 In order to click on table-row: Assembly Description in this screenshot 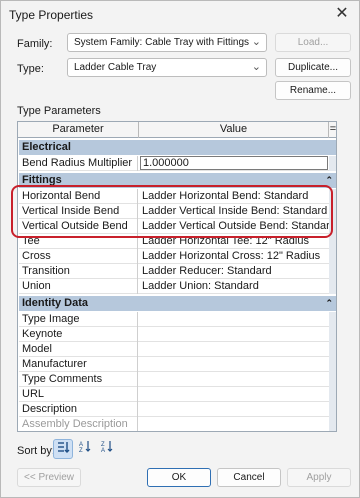, I will do `click(177, 424)`.